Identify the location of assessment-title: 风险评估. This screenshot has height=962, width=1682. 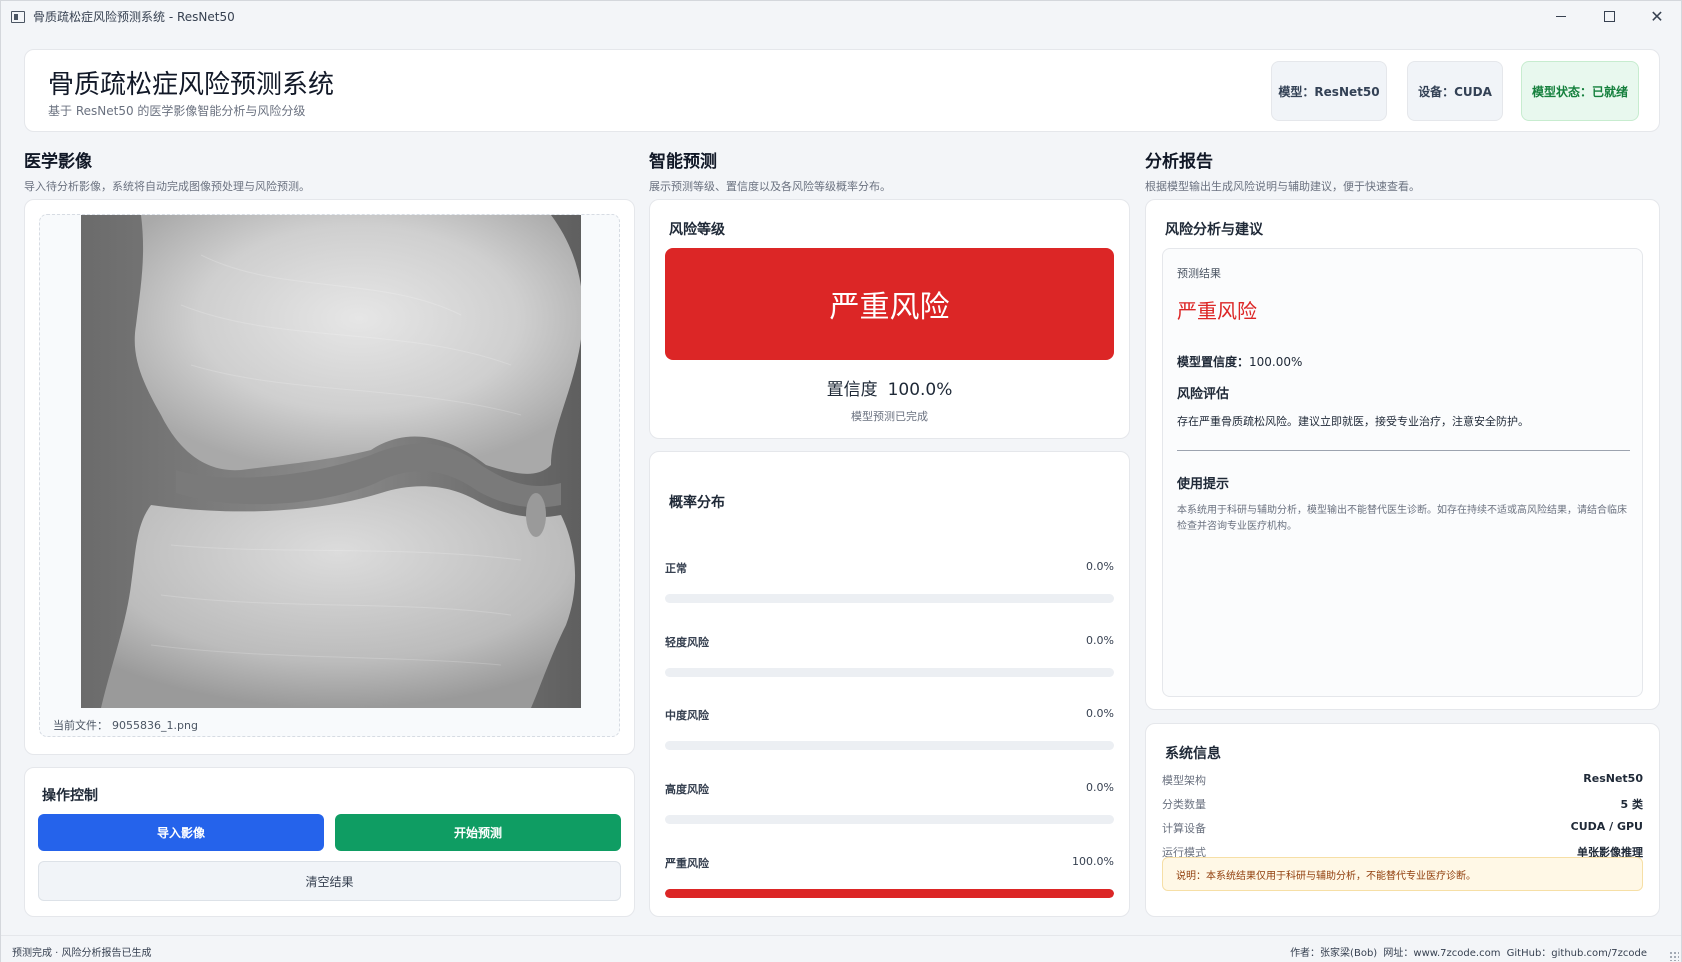
(1203, 394).